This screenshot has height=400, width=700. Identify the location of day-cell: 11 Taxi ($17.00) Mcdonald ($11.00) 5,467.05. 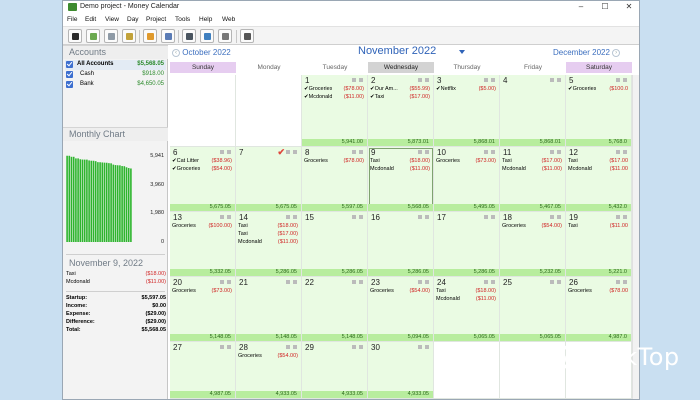
(533, 179).